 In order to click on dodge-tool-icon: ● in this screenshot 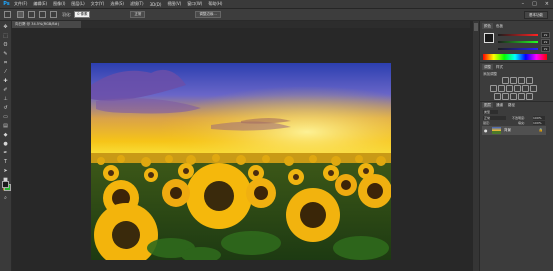, I will do `click(6, 144)`.